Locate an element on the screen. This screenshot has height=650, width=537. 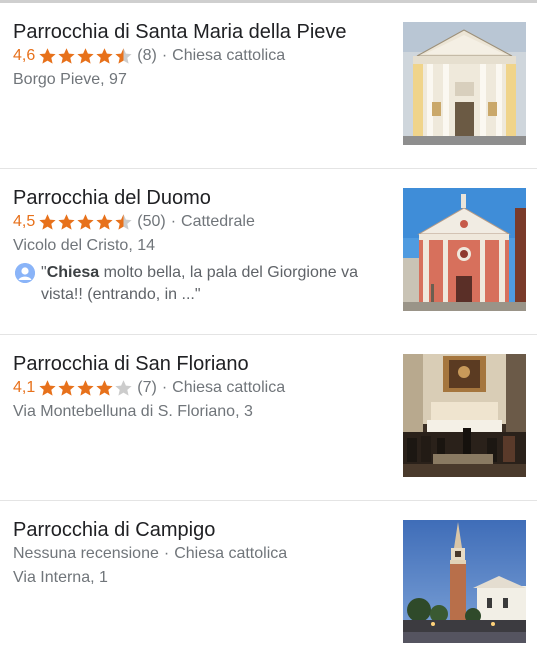
result-title: Parrocchia di Santa Maria della Pieve is located at coordinates (200, 32).